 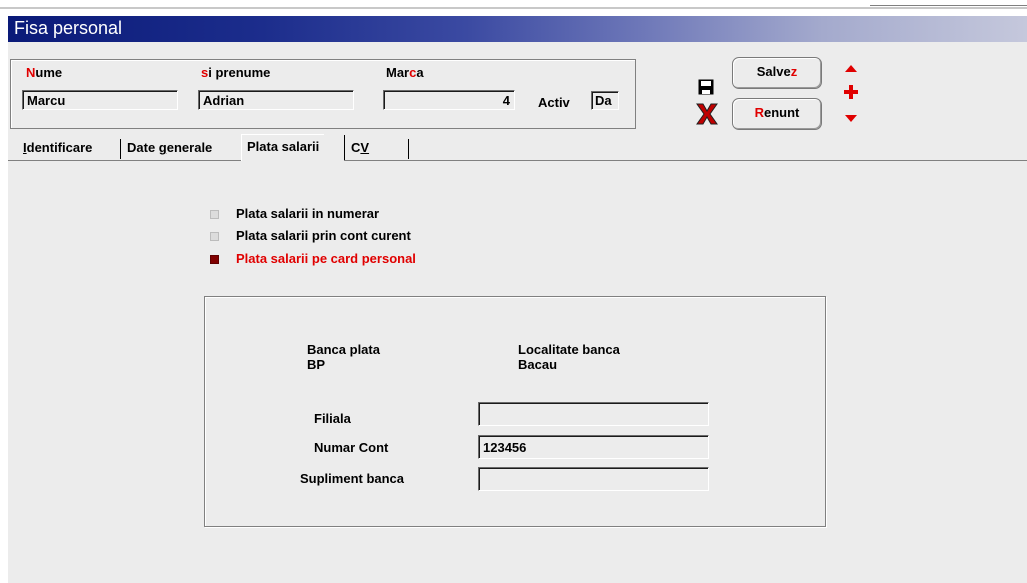 I want to click on top-mark, so click(x=948, y=5).